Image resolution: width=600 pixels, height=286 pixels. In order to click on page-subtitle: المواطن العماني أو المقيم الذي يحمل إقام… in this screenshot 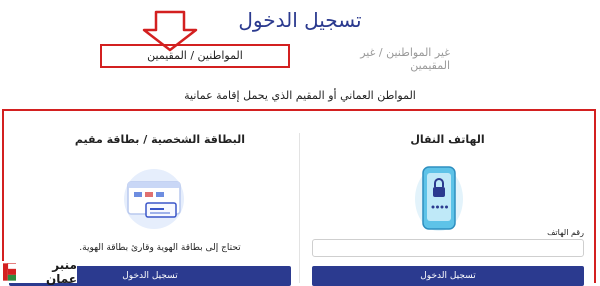, I will do `click(300, 95)`.